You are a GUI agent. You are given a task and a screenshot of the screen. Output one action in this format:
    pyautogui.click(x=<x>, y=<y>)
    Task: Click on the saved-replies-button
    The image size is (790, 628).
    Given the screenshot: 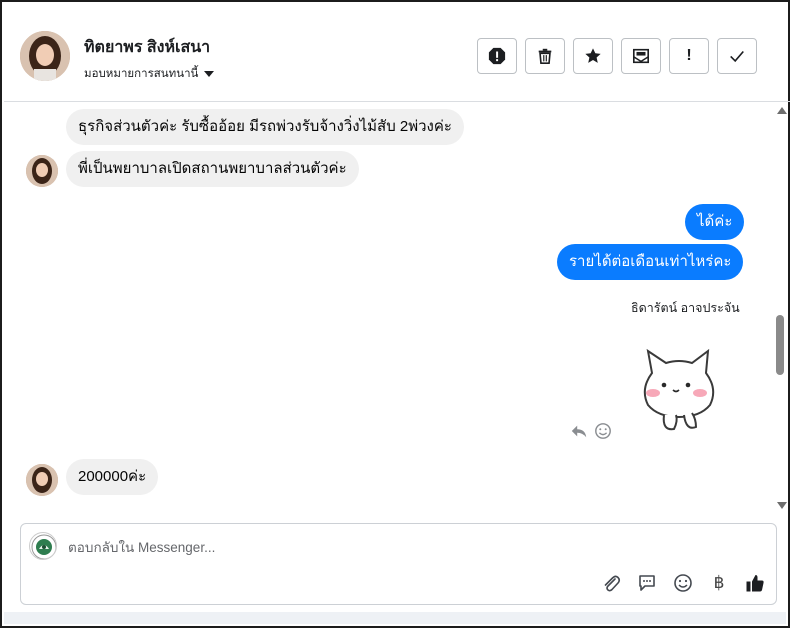 What is the action you would take?
    pyautogui.click(x=647, y=583)
    